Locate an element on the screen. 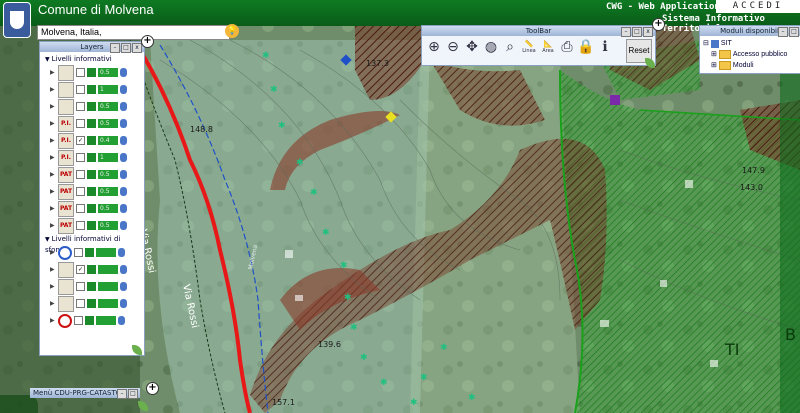 Image resolution: width=800 pixels, height=413 pixels. layer-row: ▶ 1 is located at coordinates (93, 89).